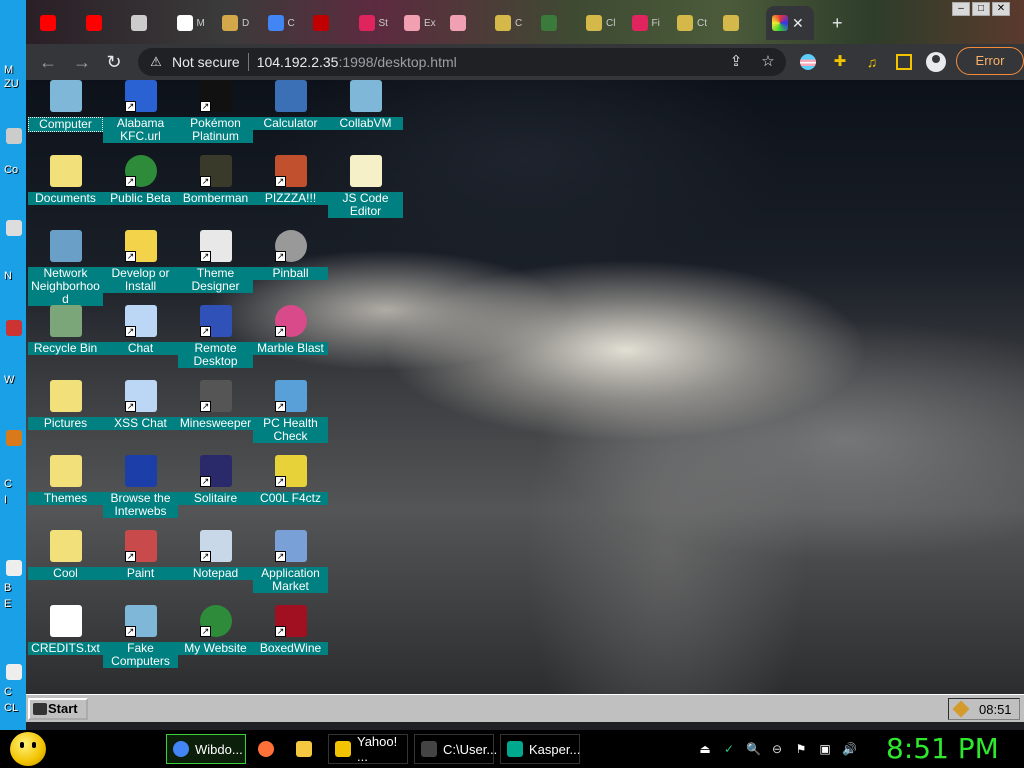 The image size is (1024, 768). I want to click on desktop-icon: ↗ Fake Computers, so click(140, 642).